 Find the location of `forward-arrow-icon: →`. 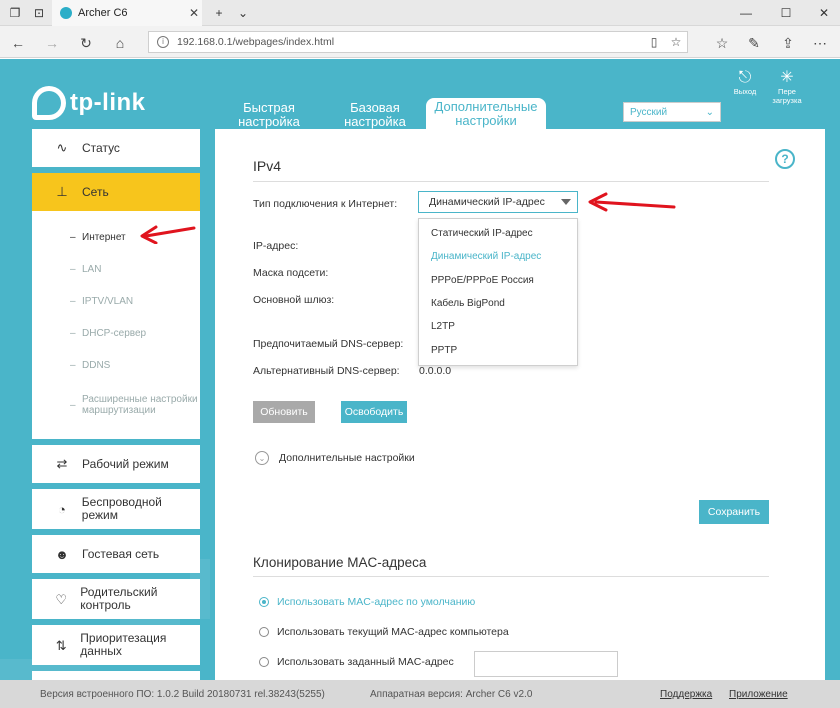

forward-arrow-icon: → is located at coordinates (52, 43).